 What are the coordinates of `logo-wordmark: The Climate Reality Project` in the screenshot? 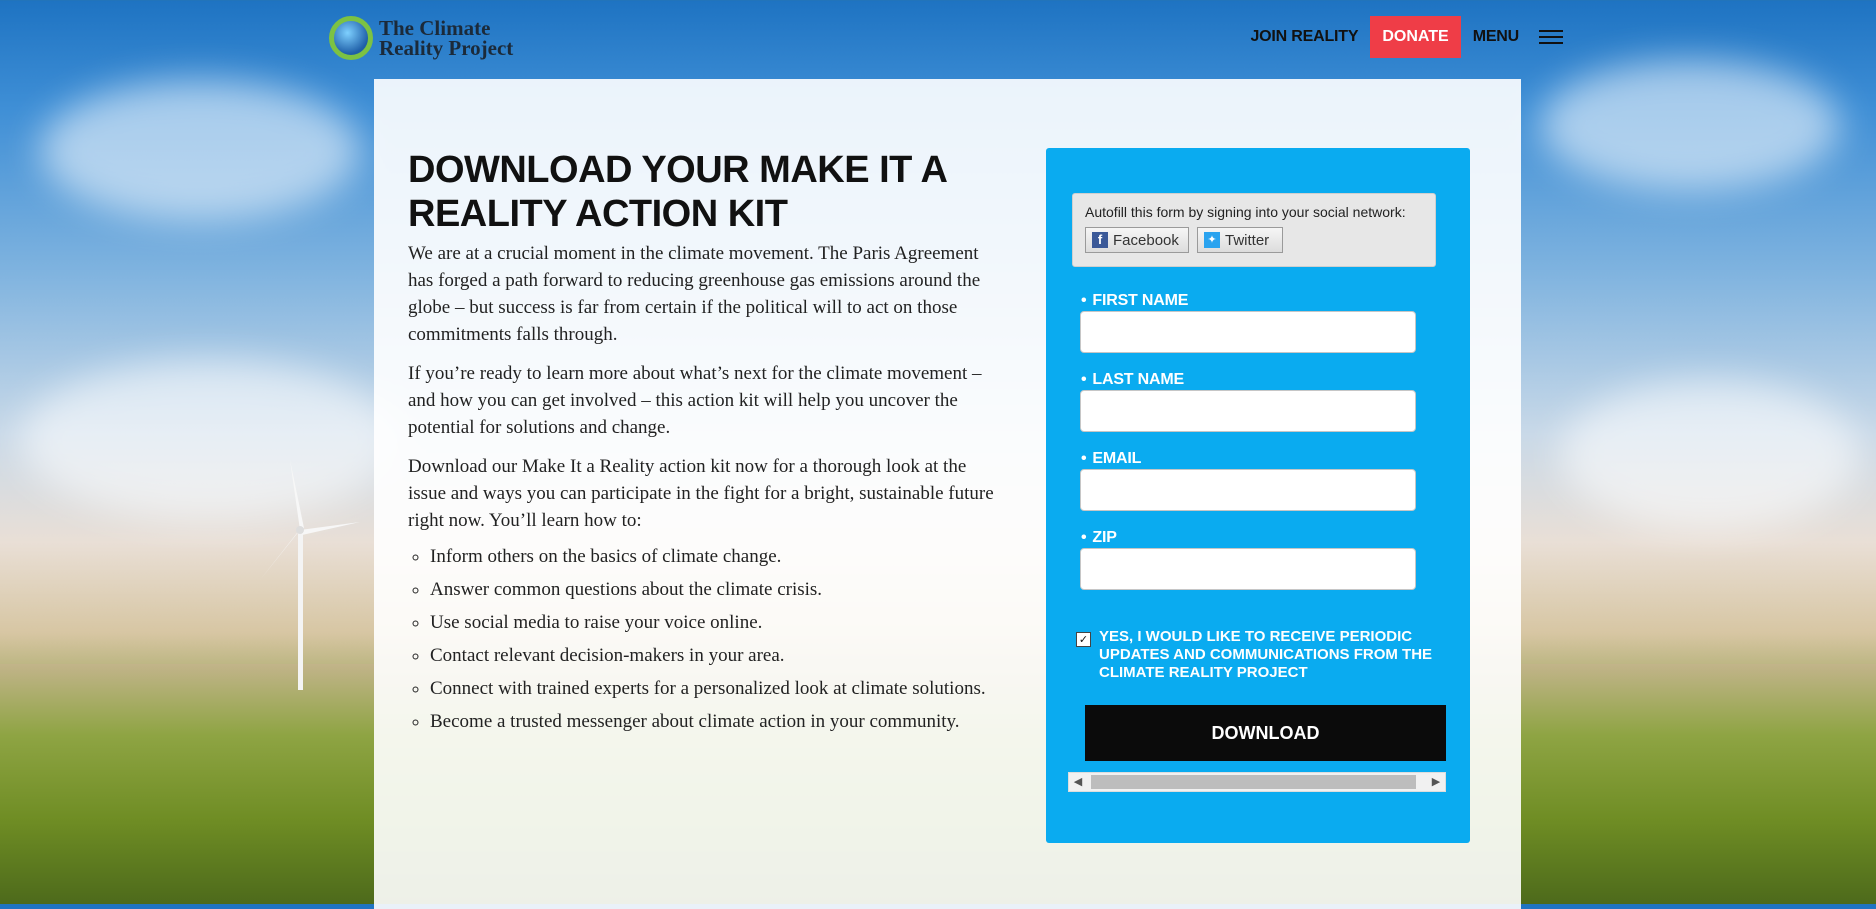 It's located at (446, 38).